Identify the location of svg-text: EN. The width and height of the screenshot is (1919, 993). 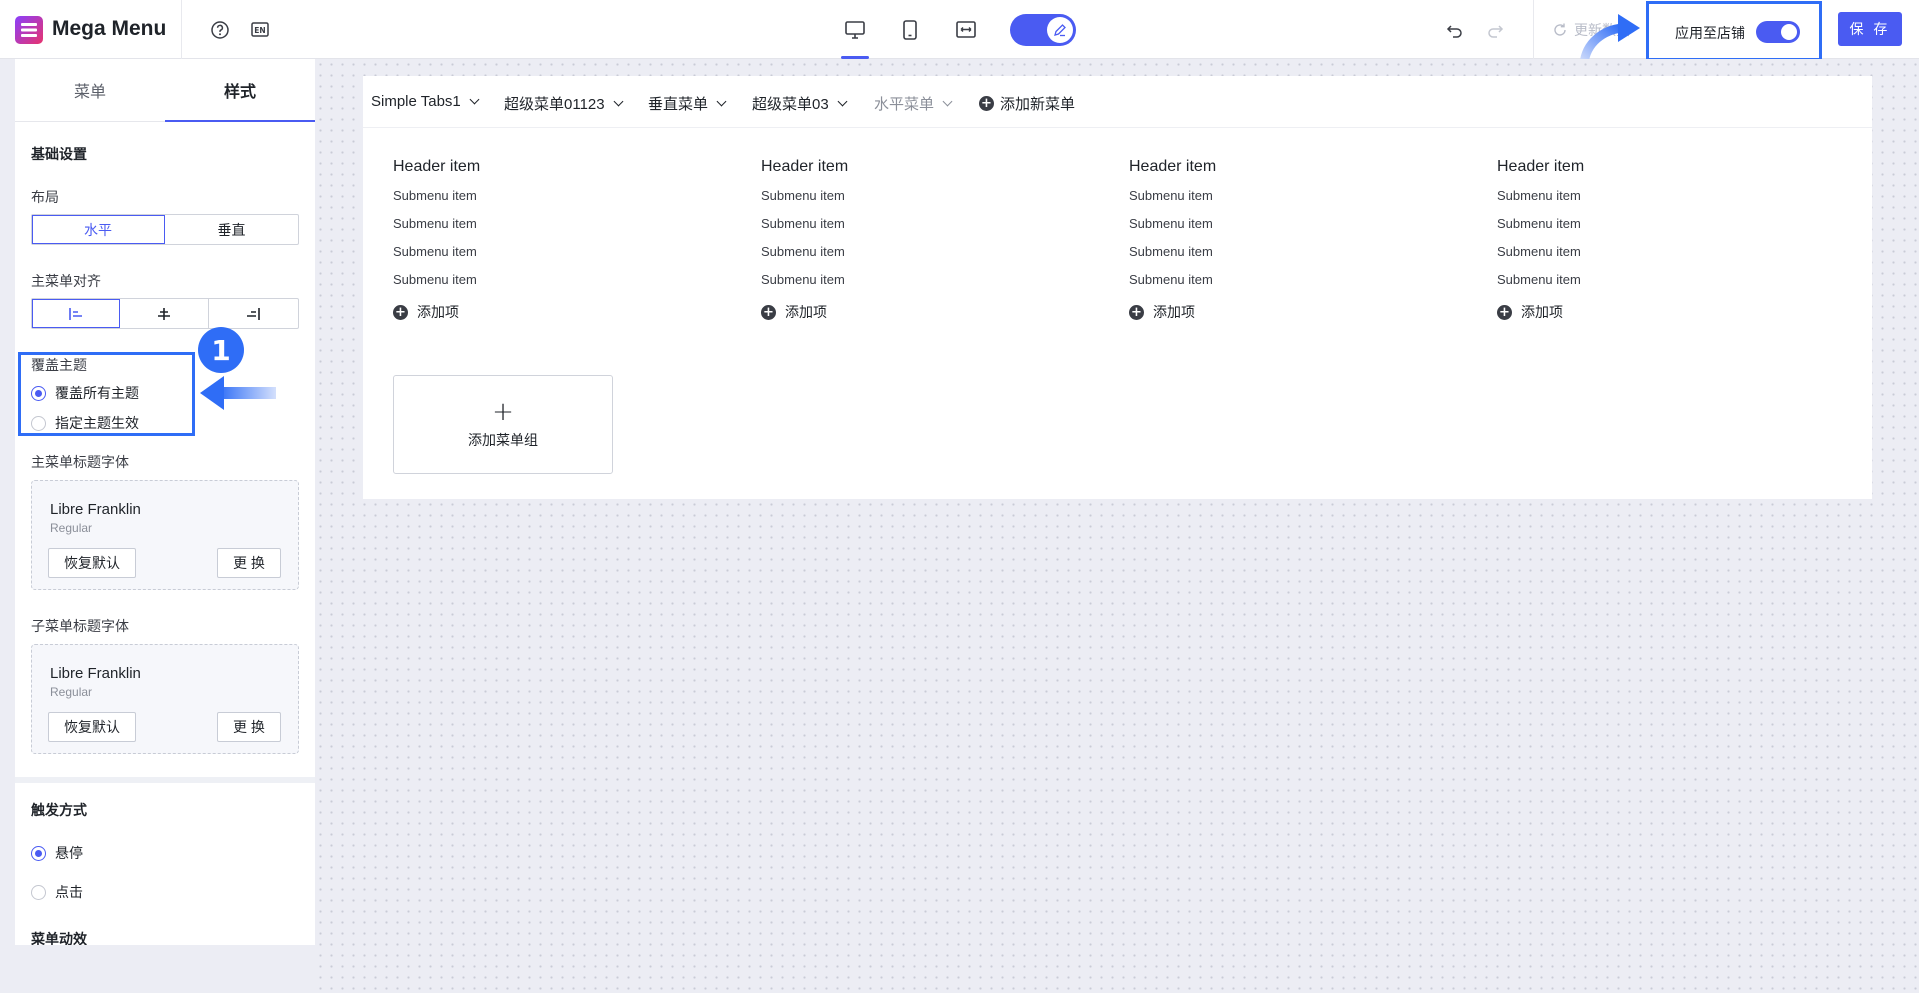
(259, 30).